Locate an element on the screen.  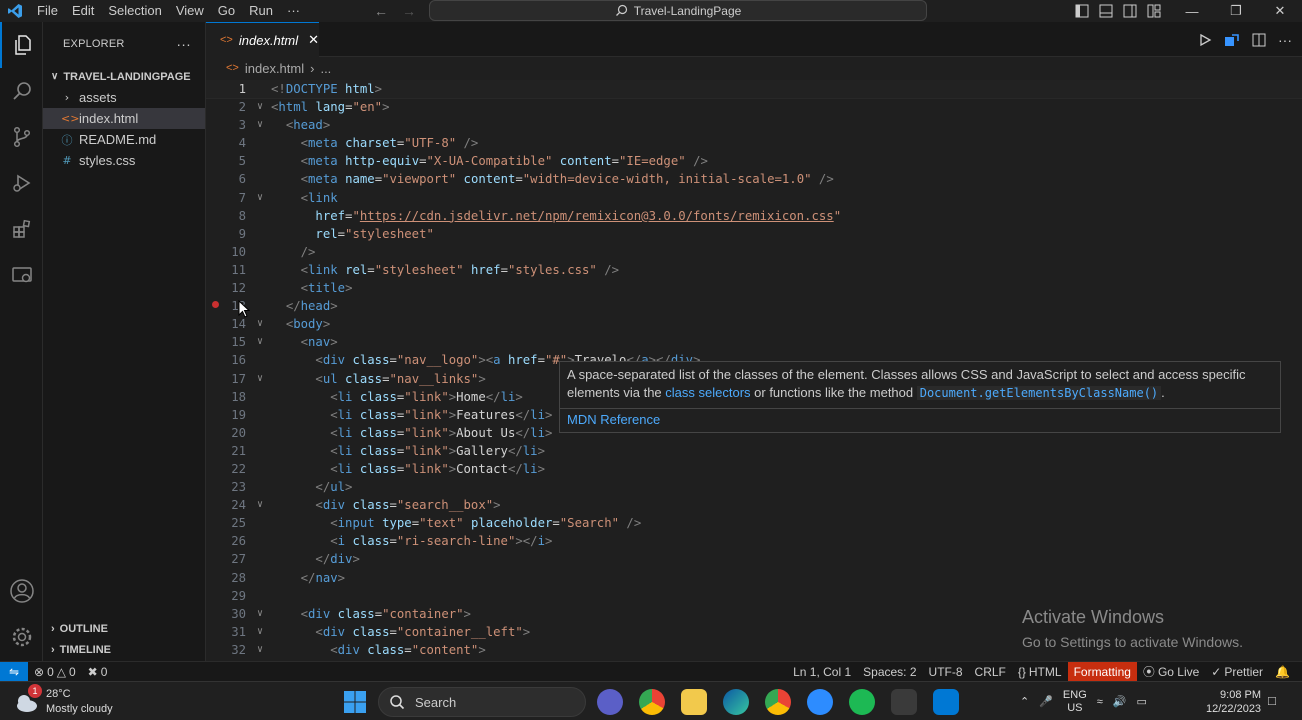
weather-widget: 1 28°C Mostly cloudy is located at coordinates (63, 701).